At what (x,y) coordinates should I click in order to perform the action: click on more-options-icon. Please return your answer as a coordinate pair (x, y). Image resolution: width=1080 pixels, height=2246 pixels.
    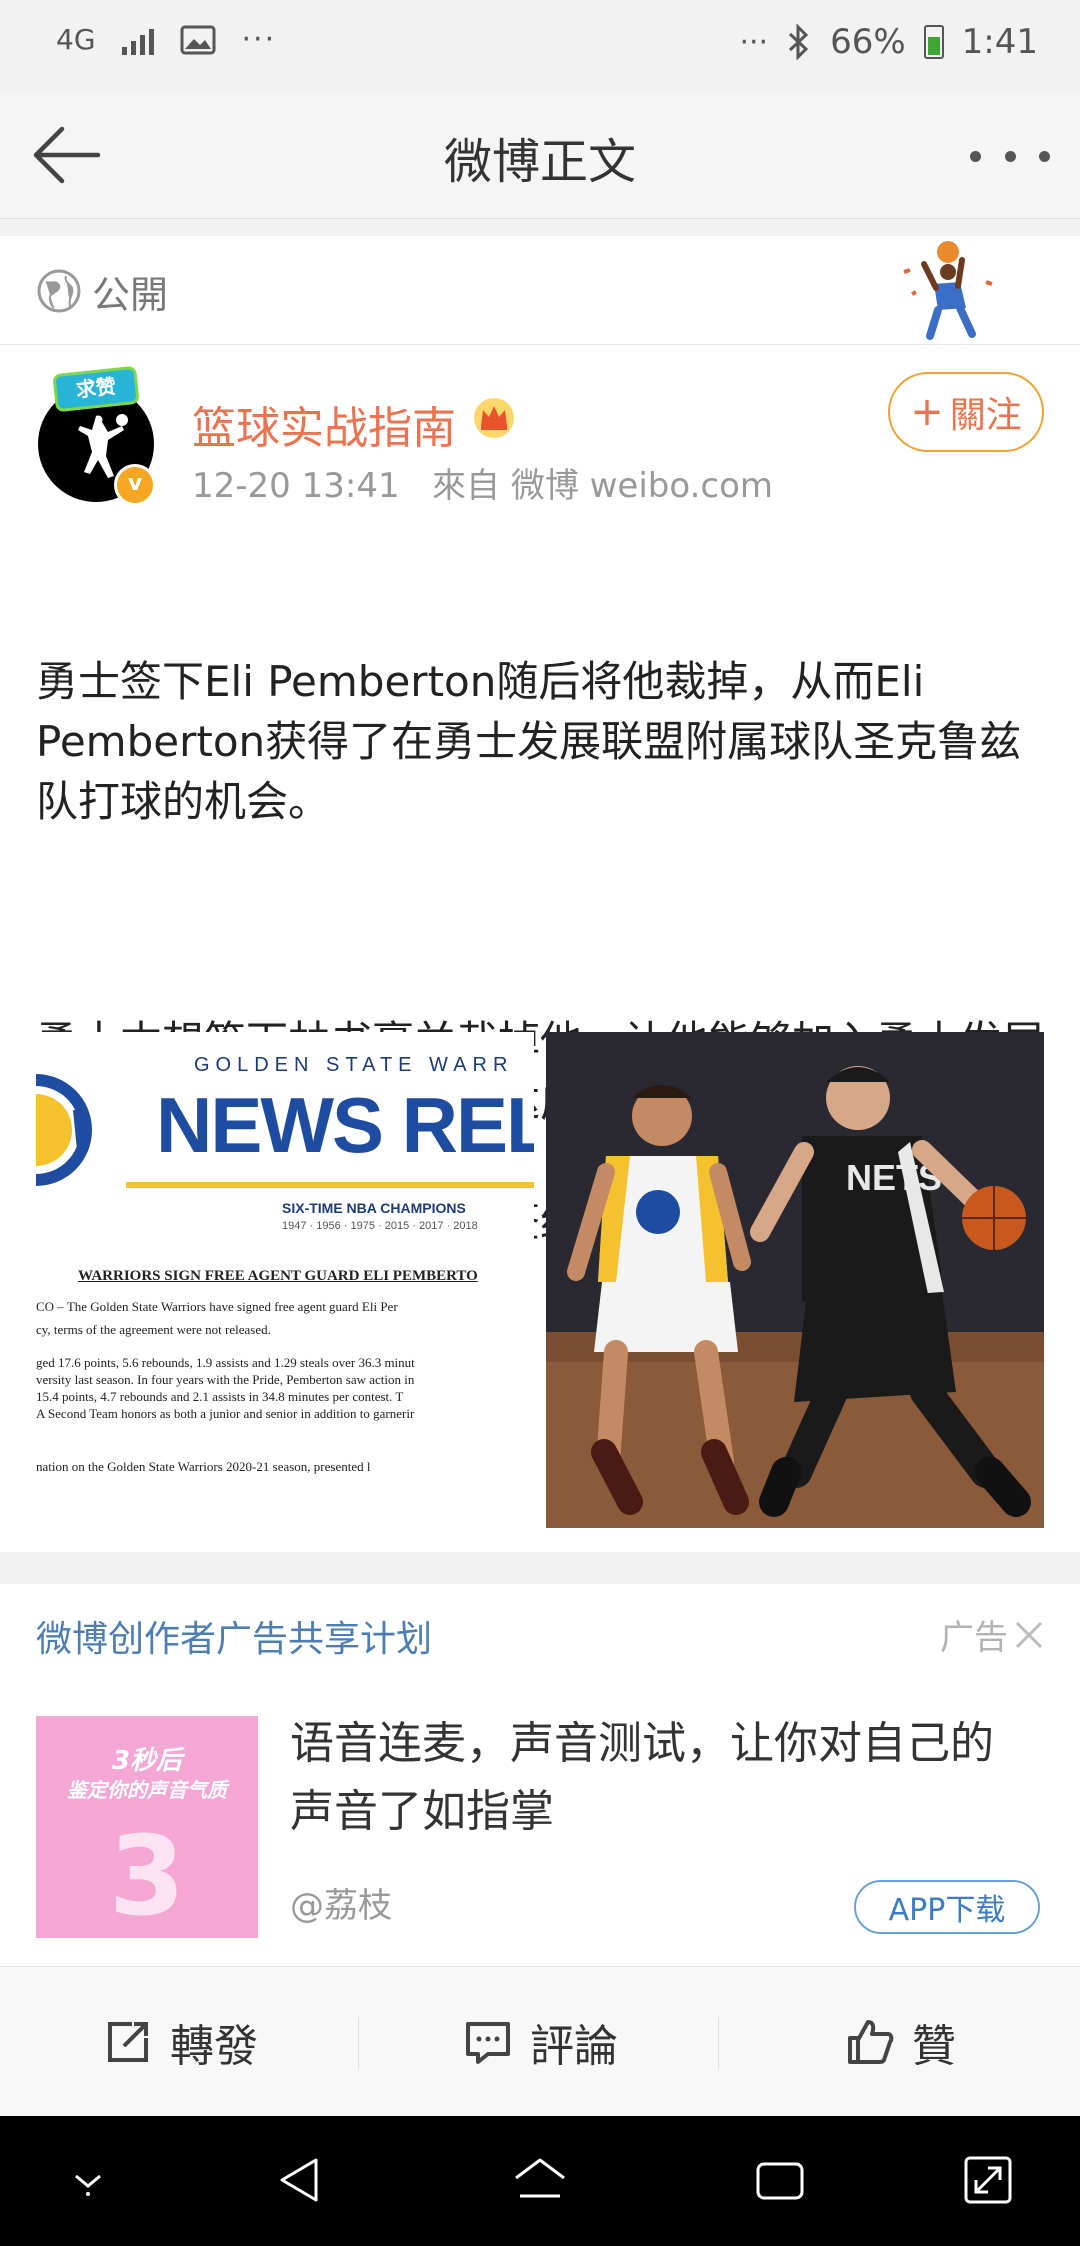
    Looking at the image, I should click on (1010, 156).